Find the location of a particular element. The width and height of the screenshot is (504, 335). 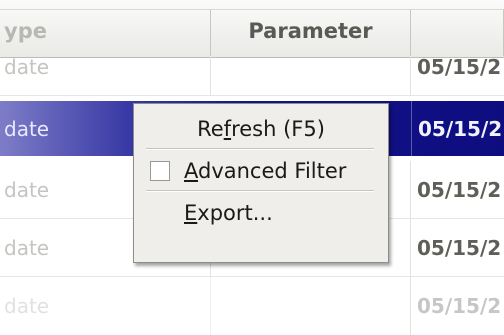

refresh-mnemonic: f is located at coordinates (227, 129).